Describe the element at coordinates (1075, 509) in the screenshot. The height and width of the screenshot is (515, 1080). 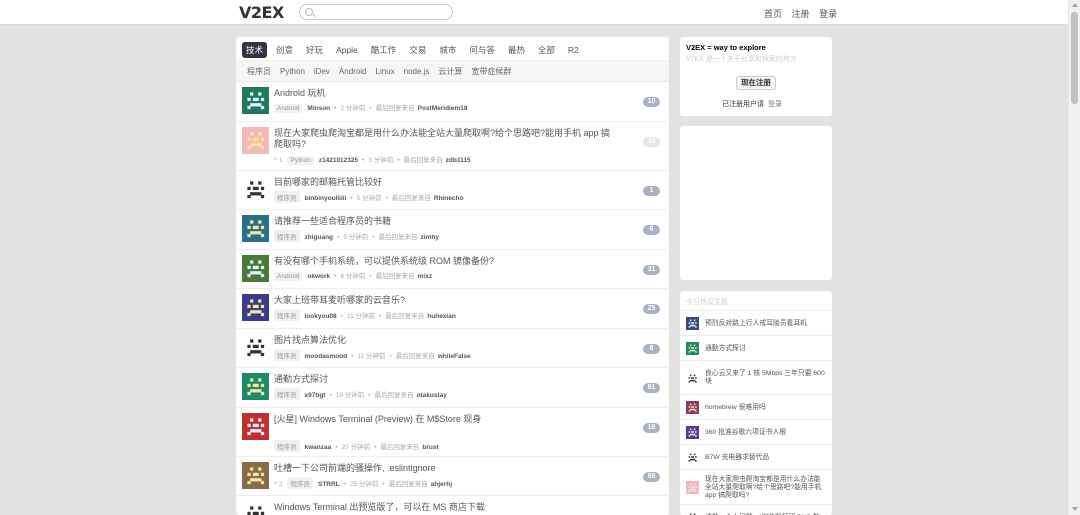
I see `scroll-down-arrow-icon` at that location.